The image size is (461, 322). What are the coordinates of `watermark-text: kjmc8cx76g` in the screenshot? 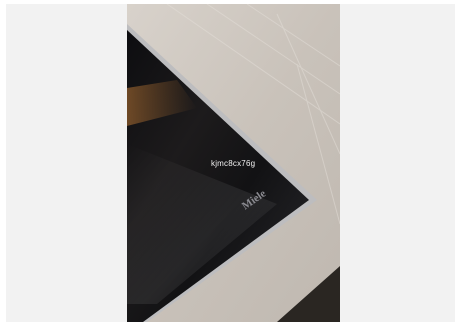 It's located at (233, 163).